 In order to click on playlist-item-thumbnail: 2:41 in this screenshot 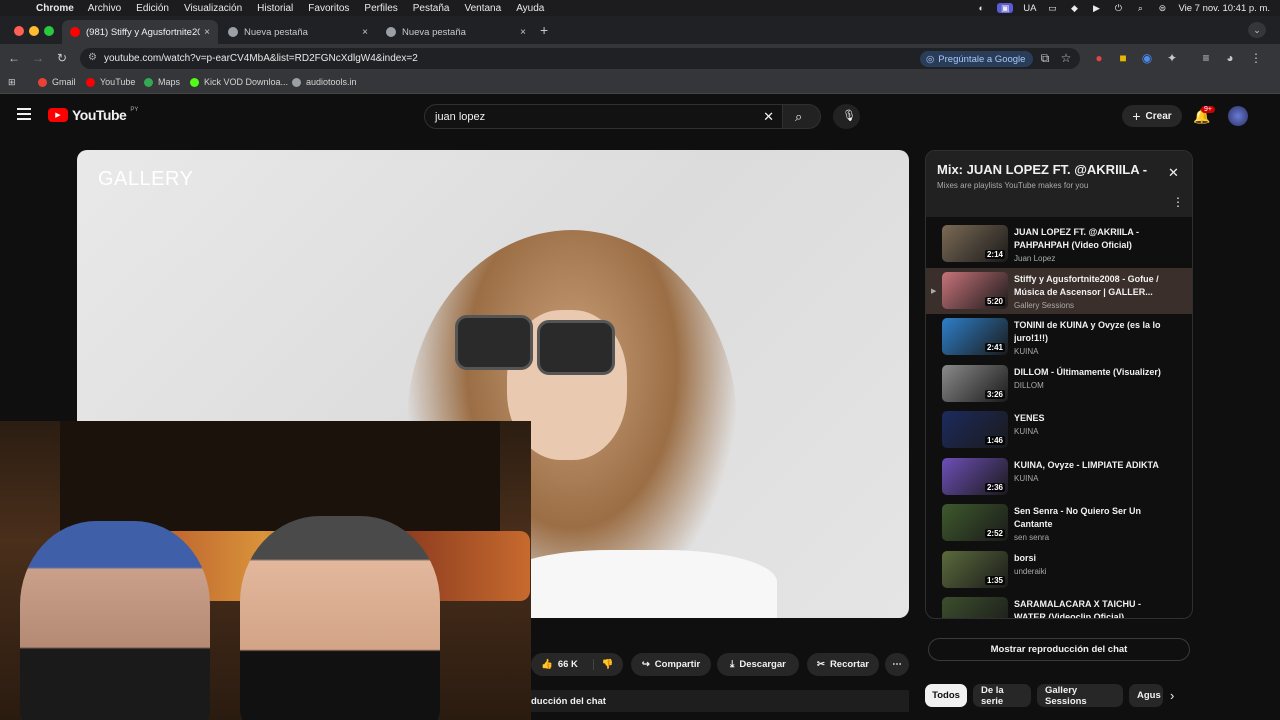, I will do `click(975, 336)`.